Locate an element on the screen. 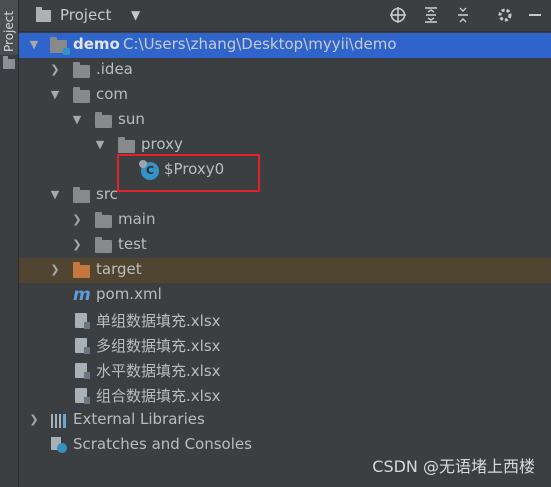 This screenshot has width=551, height=487. scratches-icon is located at coordinates (59, 445).